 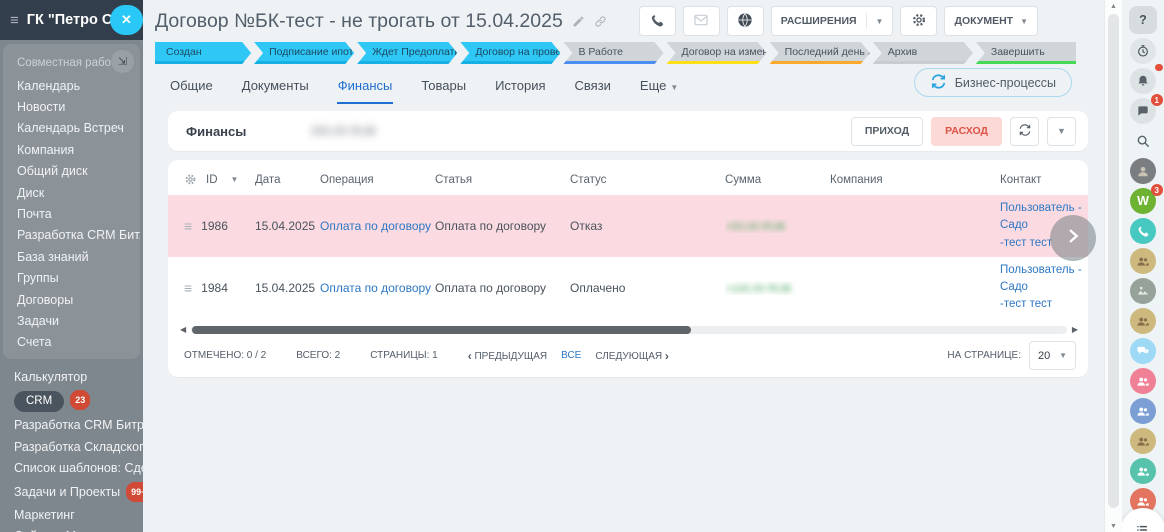 I want to click on sidebar-item: Группы, so click(x=71, y=278).